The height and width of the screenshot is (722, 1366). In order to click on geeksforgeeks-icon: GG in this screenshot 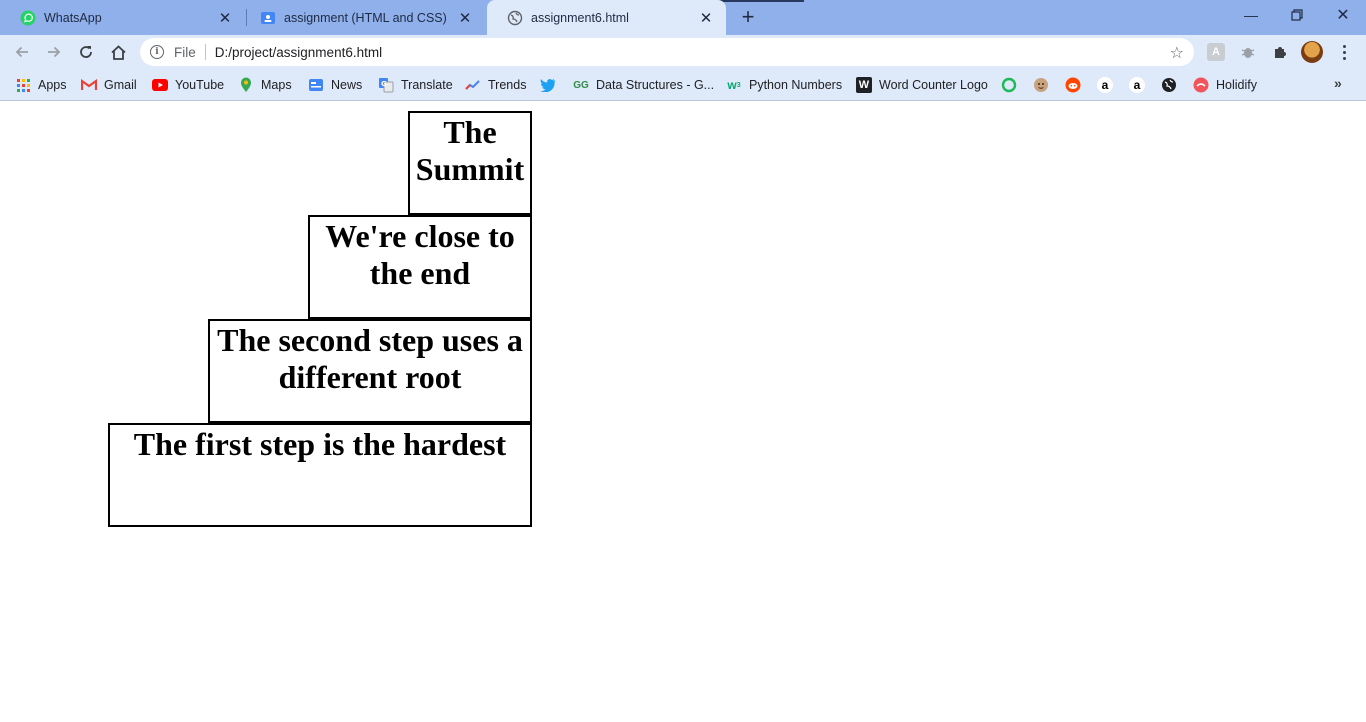, I will do `click(581, 85)`.